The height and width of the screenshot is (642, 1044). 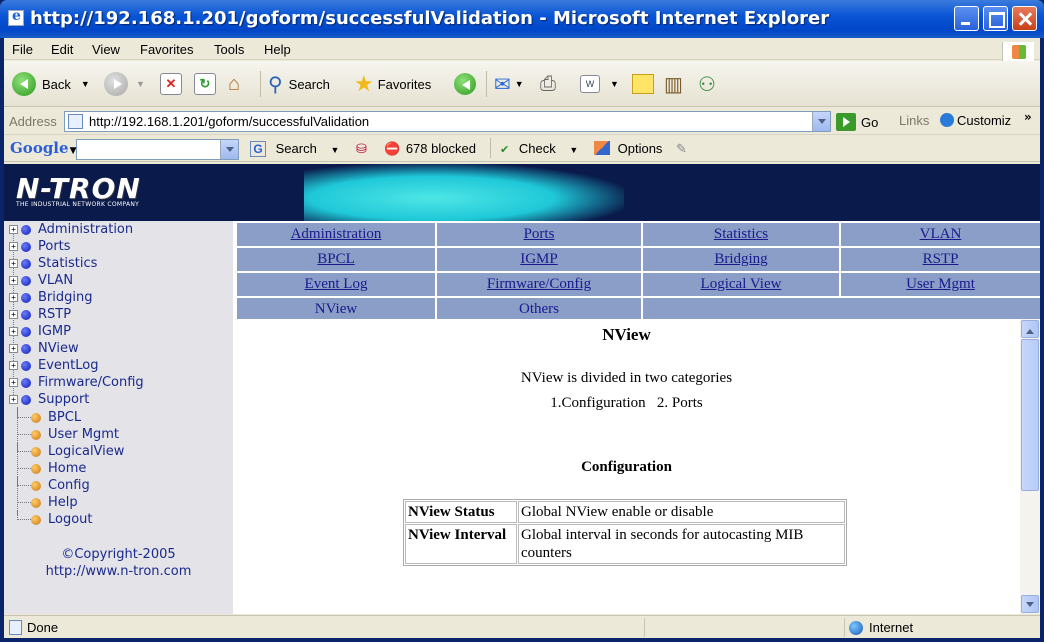 What do you see at coordinates (995, 18) in the screenshot?
I see `maximize-button` at bounding box center [995, 18].